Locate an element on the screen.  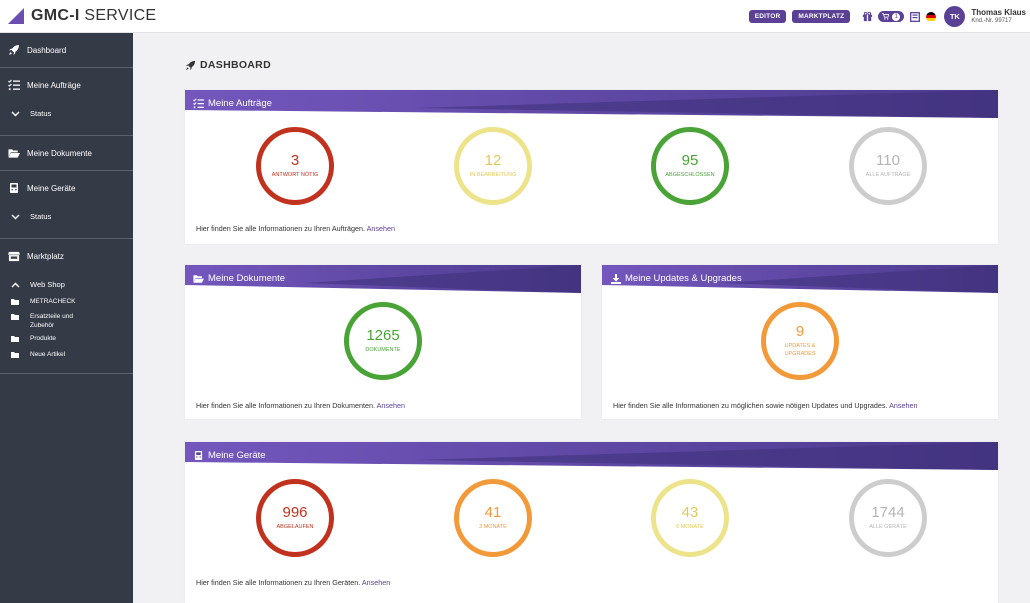
editor-button: EDITOR is located at coordinates (767, 16).